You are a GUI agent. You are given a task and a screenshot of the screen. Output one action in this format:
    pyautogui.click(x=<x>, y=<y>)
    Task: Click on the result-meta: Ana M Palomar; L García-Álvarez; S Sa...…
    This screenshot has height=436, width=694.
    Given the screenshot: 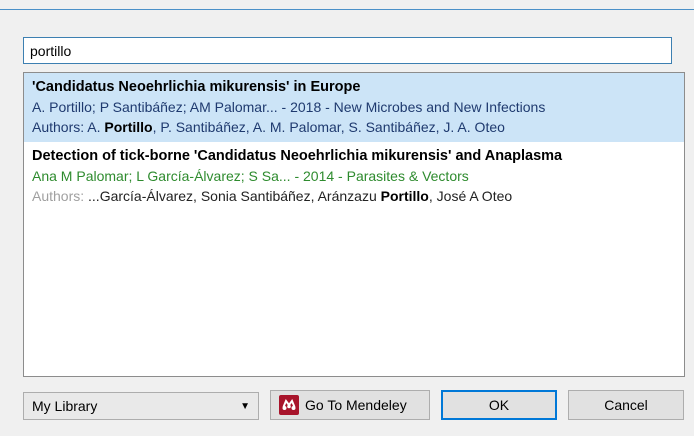 What is the action you would take?
    pyautogui.click(x=250, y=176)
    